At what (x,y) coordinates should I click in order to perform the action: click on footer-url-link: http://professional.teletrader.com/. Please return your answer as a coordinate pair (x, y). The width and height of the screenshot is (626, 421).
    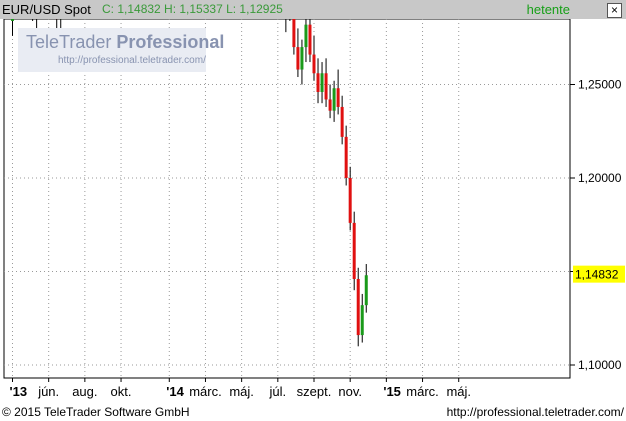
    Looking at the image, I should click on (535, 412).